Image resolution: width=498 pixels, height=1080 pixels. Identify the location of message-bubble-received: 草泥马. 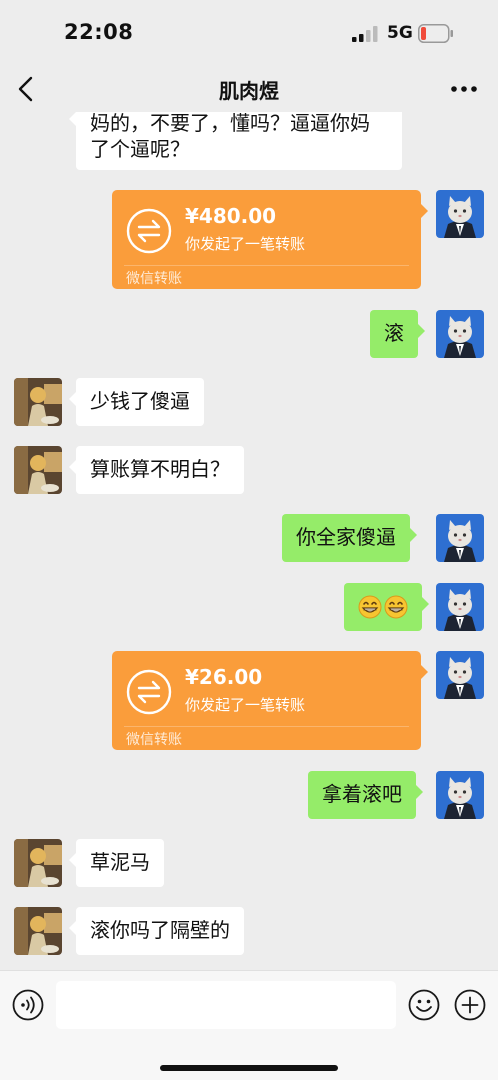
(116, 863).